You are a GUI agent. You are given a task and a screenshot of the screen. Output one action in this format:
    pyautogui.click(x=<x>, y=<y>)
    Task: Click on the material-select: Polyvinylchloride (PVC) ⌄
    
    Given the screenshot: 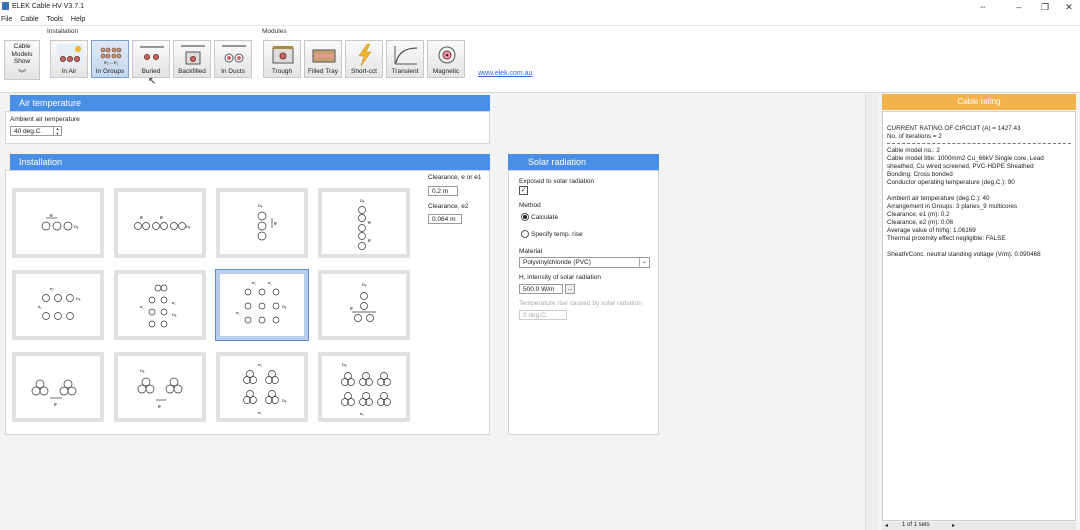 What is the action you would take?
    pyautogui.click(x=584, y=262)
    